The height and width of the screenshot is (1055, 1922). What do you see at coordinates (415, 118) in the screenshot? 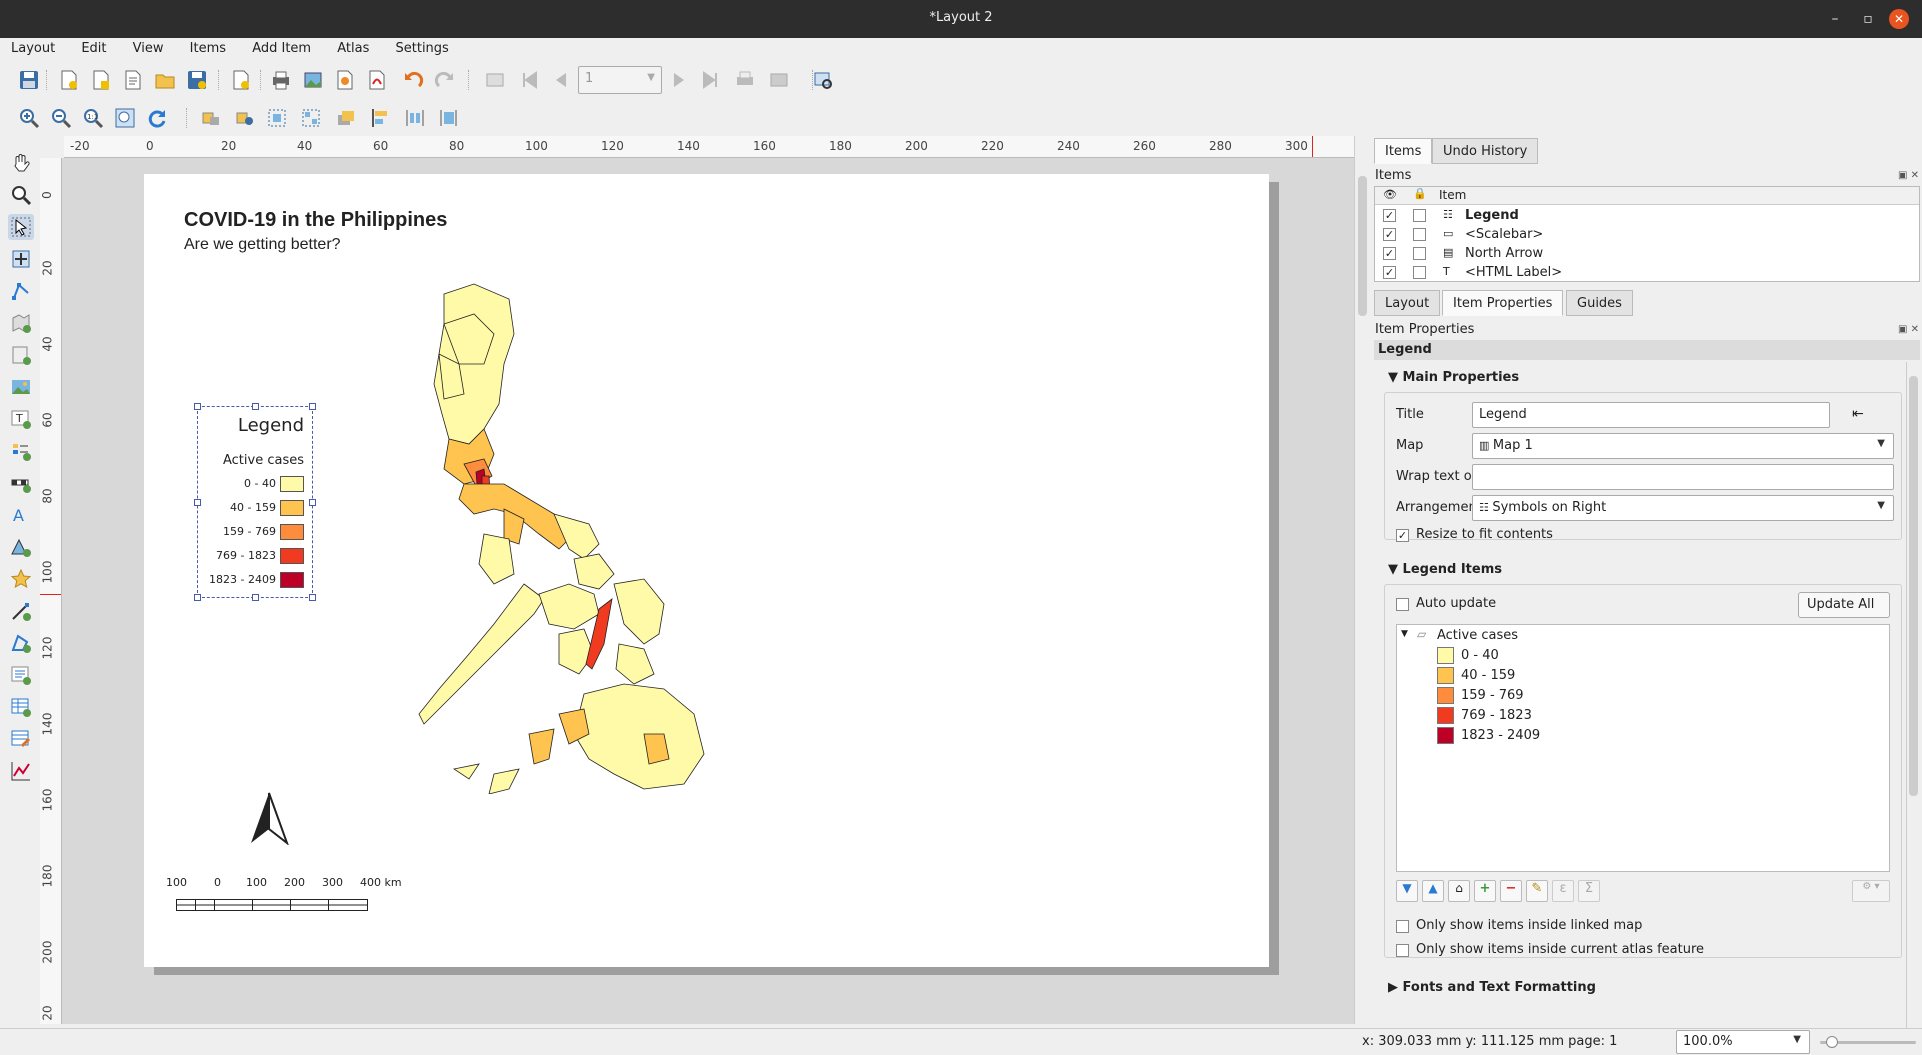
I see `distribute-items-icon` at bounding box center [415, 118].